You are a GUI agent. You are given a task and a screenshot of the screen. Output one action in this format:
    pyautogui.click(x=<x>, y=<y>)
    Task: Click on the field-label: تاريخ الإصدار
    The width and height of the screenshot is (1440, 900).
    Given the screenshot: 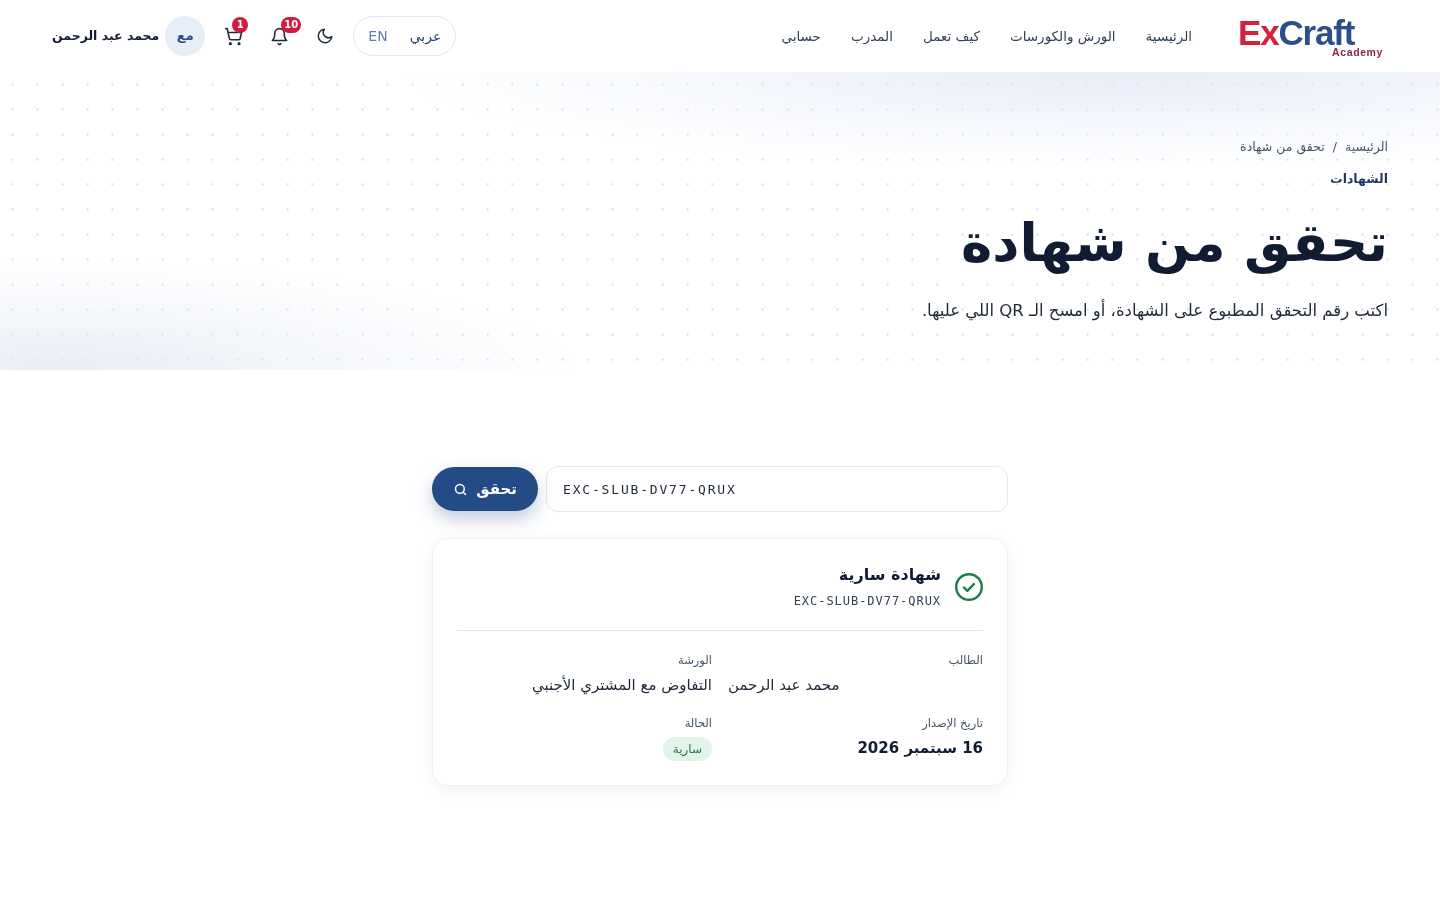 What is the action you would take?
    pyautogui.click(x=952, y=723)
    